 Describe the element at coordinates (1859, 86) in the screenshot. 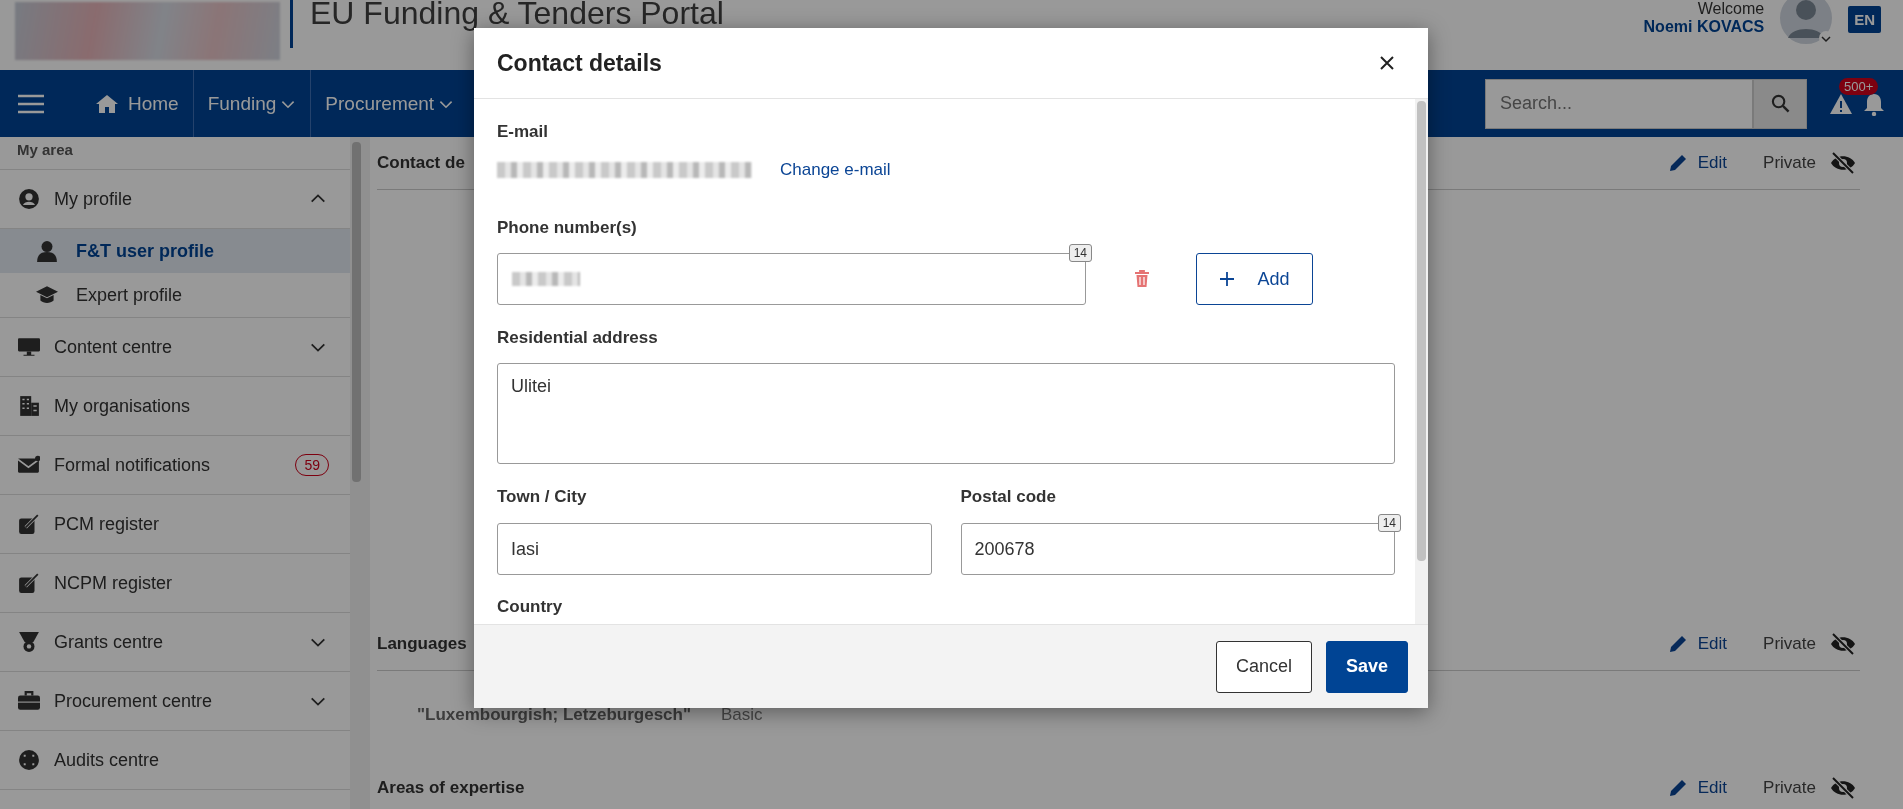

I see `notification-badge: 500+` at that location.